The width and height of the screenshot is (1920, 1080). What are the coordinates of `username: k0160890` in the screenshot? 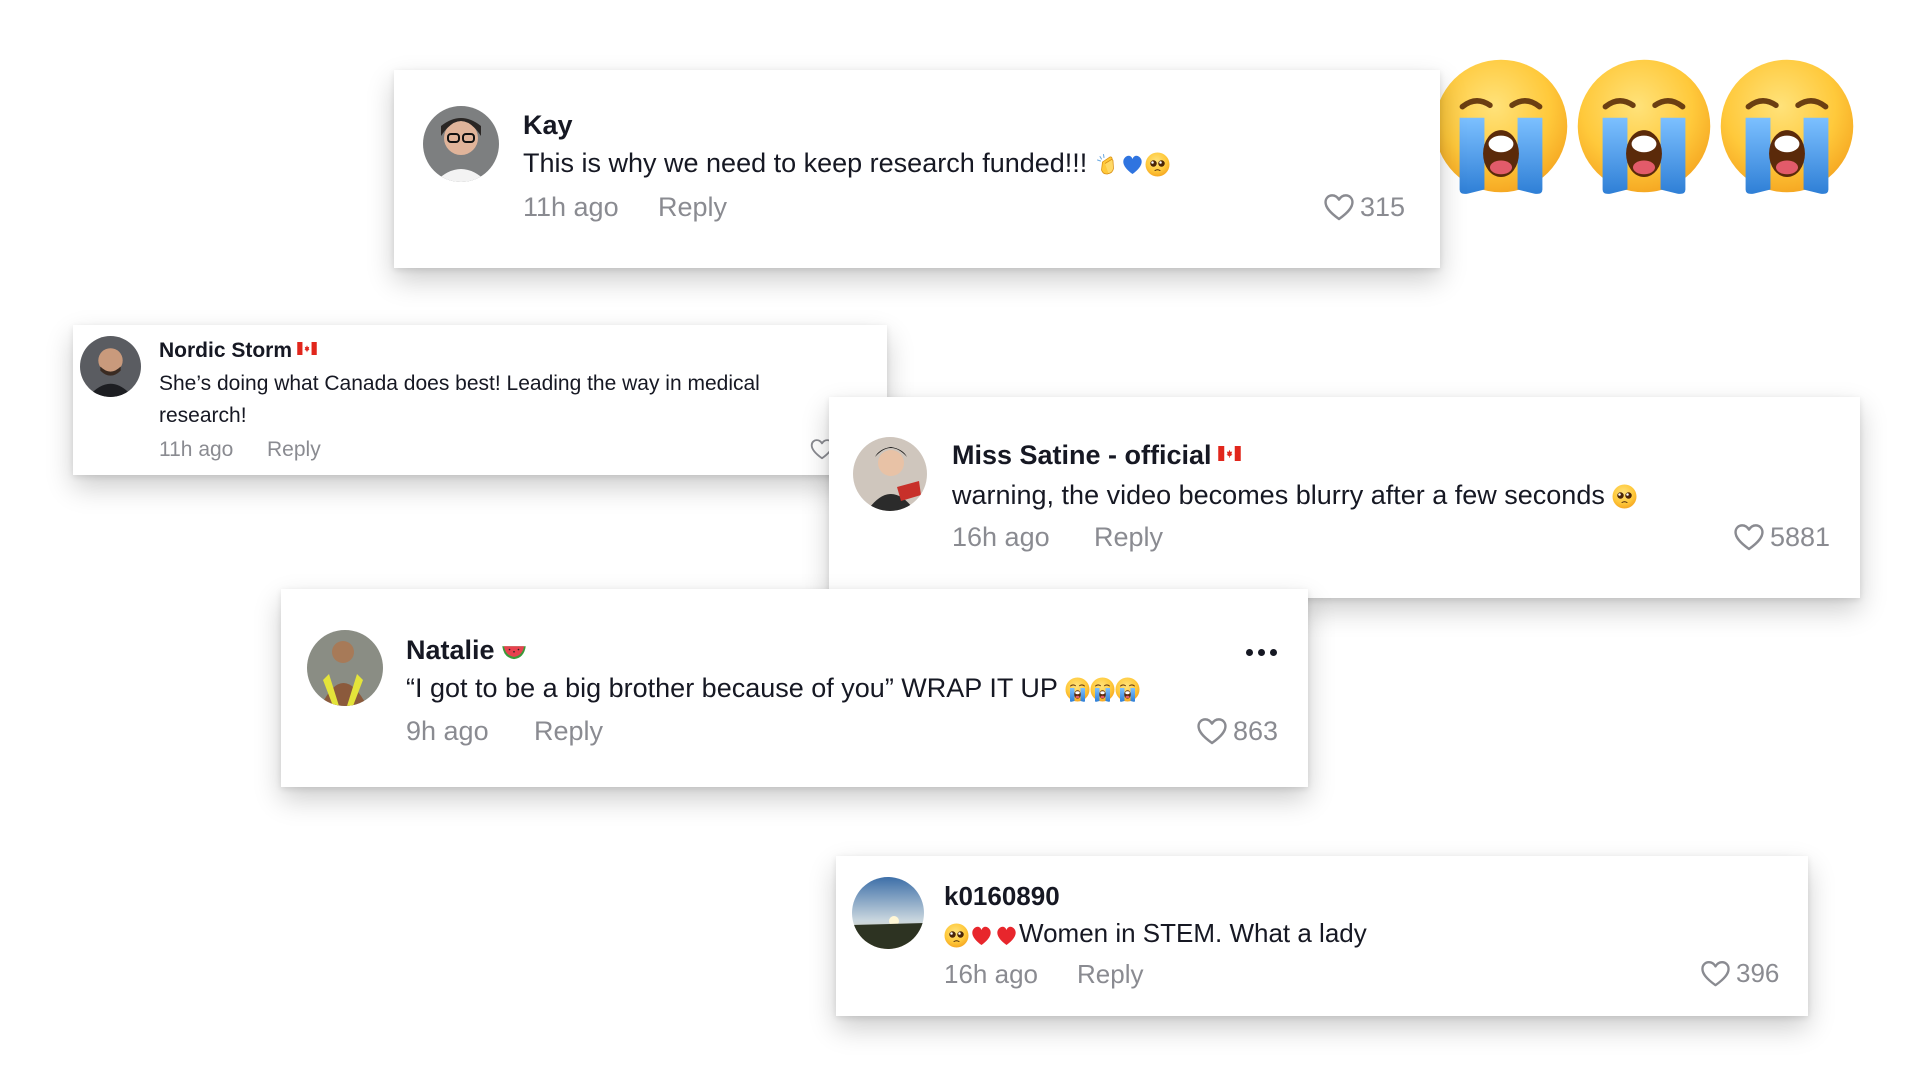 It's located at (1002, 896).